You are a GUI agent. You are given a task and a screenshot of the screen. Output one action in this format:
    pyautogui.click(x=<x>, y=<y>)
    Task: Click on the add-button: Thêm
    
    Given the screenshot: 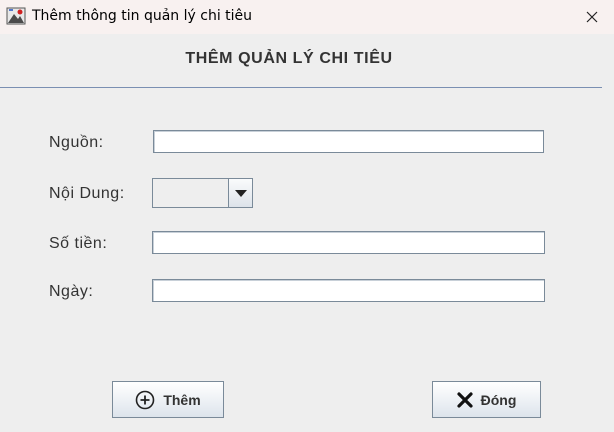 What is the action you would take?
    pyautogui.click(x=168, y=399)
    